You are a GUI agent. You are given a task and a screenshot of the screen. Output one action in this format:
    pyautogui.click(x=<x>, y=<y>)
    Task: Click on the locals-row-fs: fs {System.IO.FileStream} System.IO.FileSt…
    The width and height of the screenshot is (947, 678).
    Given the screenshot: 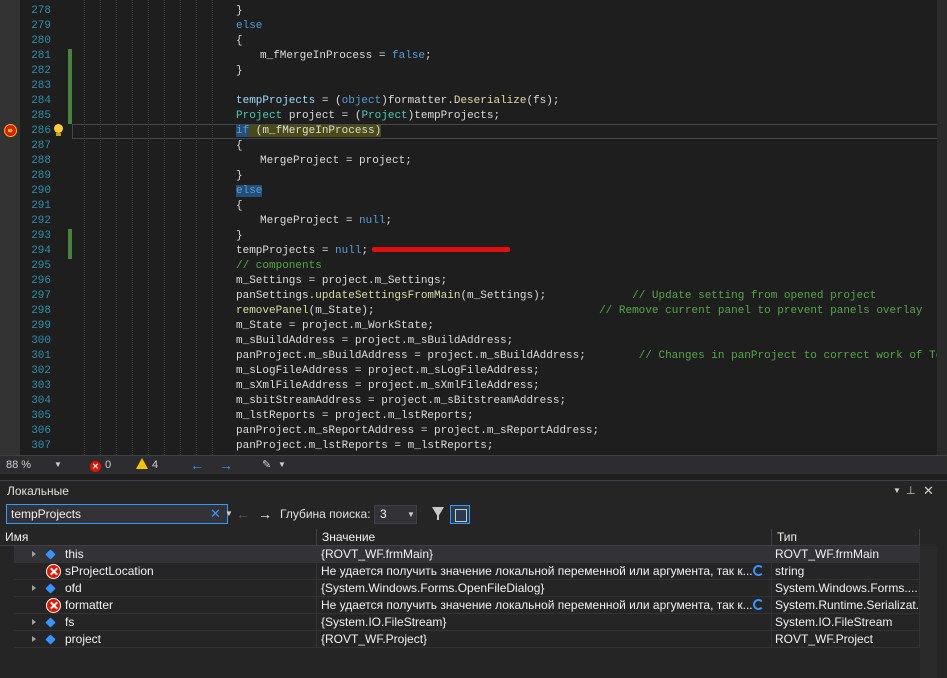 What is the action you would take?
    pyautogui.click(x=467, y=622)
    